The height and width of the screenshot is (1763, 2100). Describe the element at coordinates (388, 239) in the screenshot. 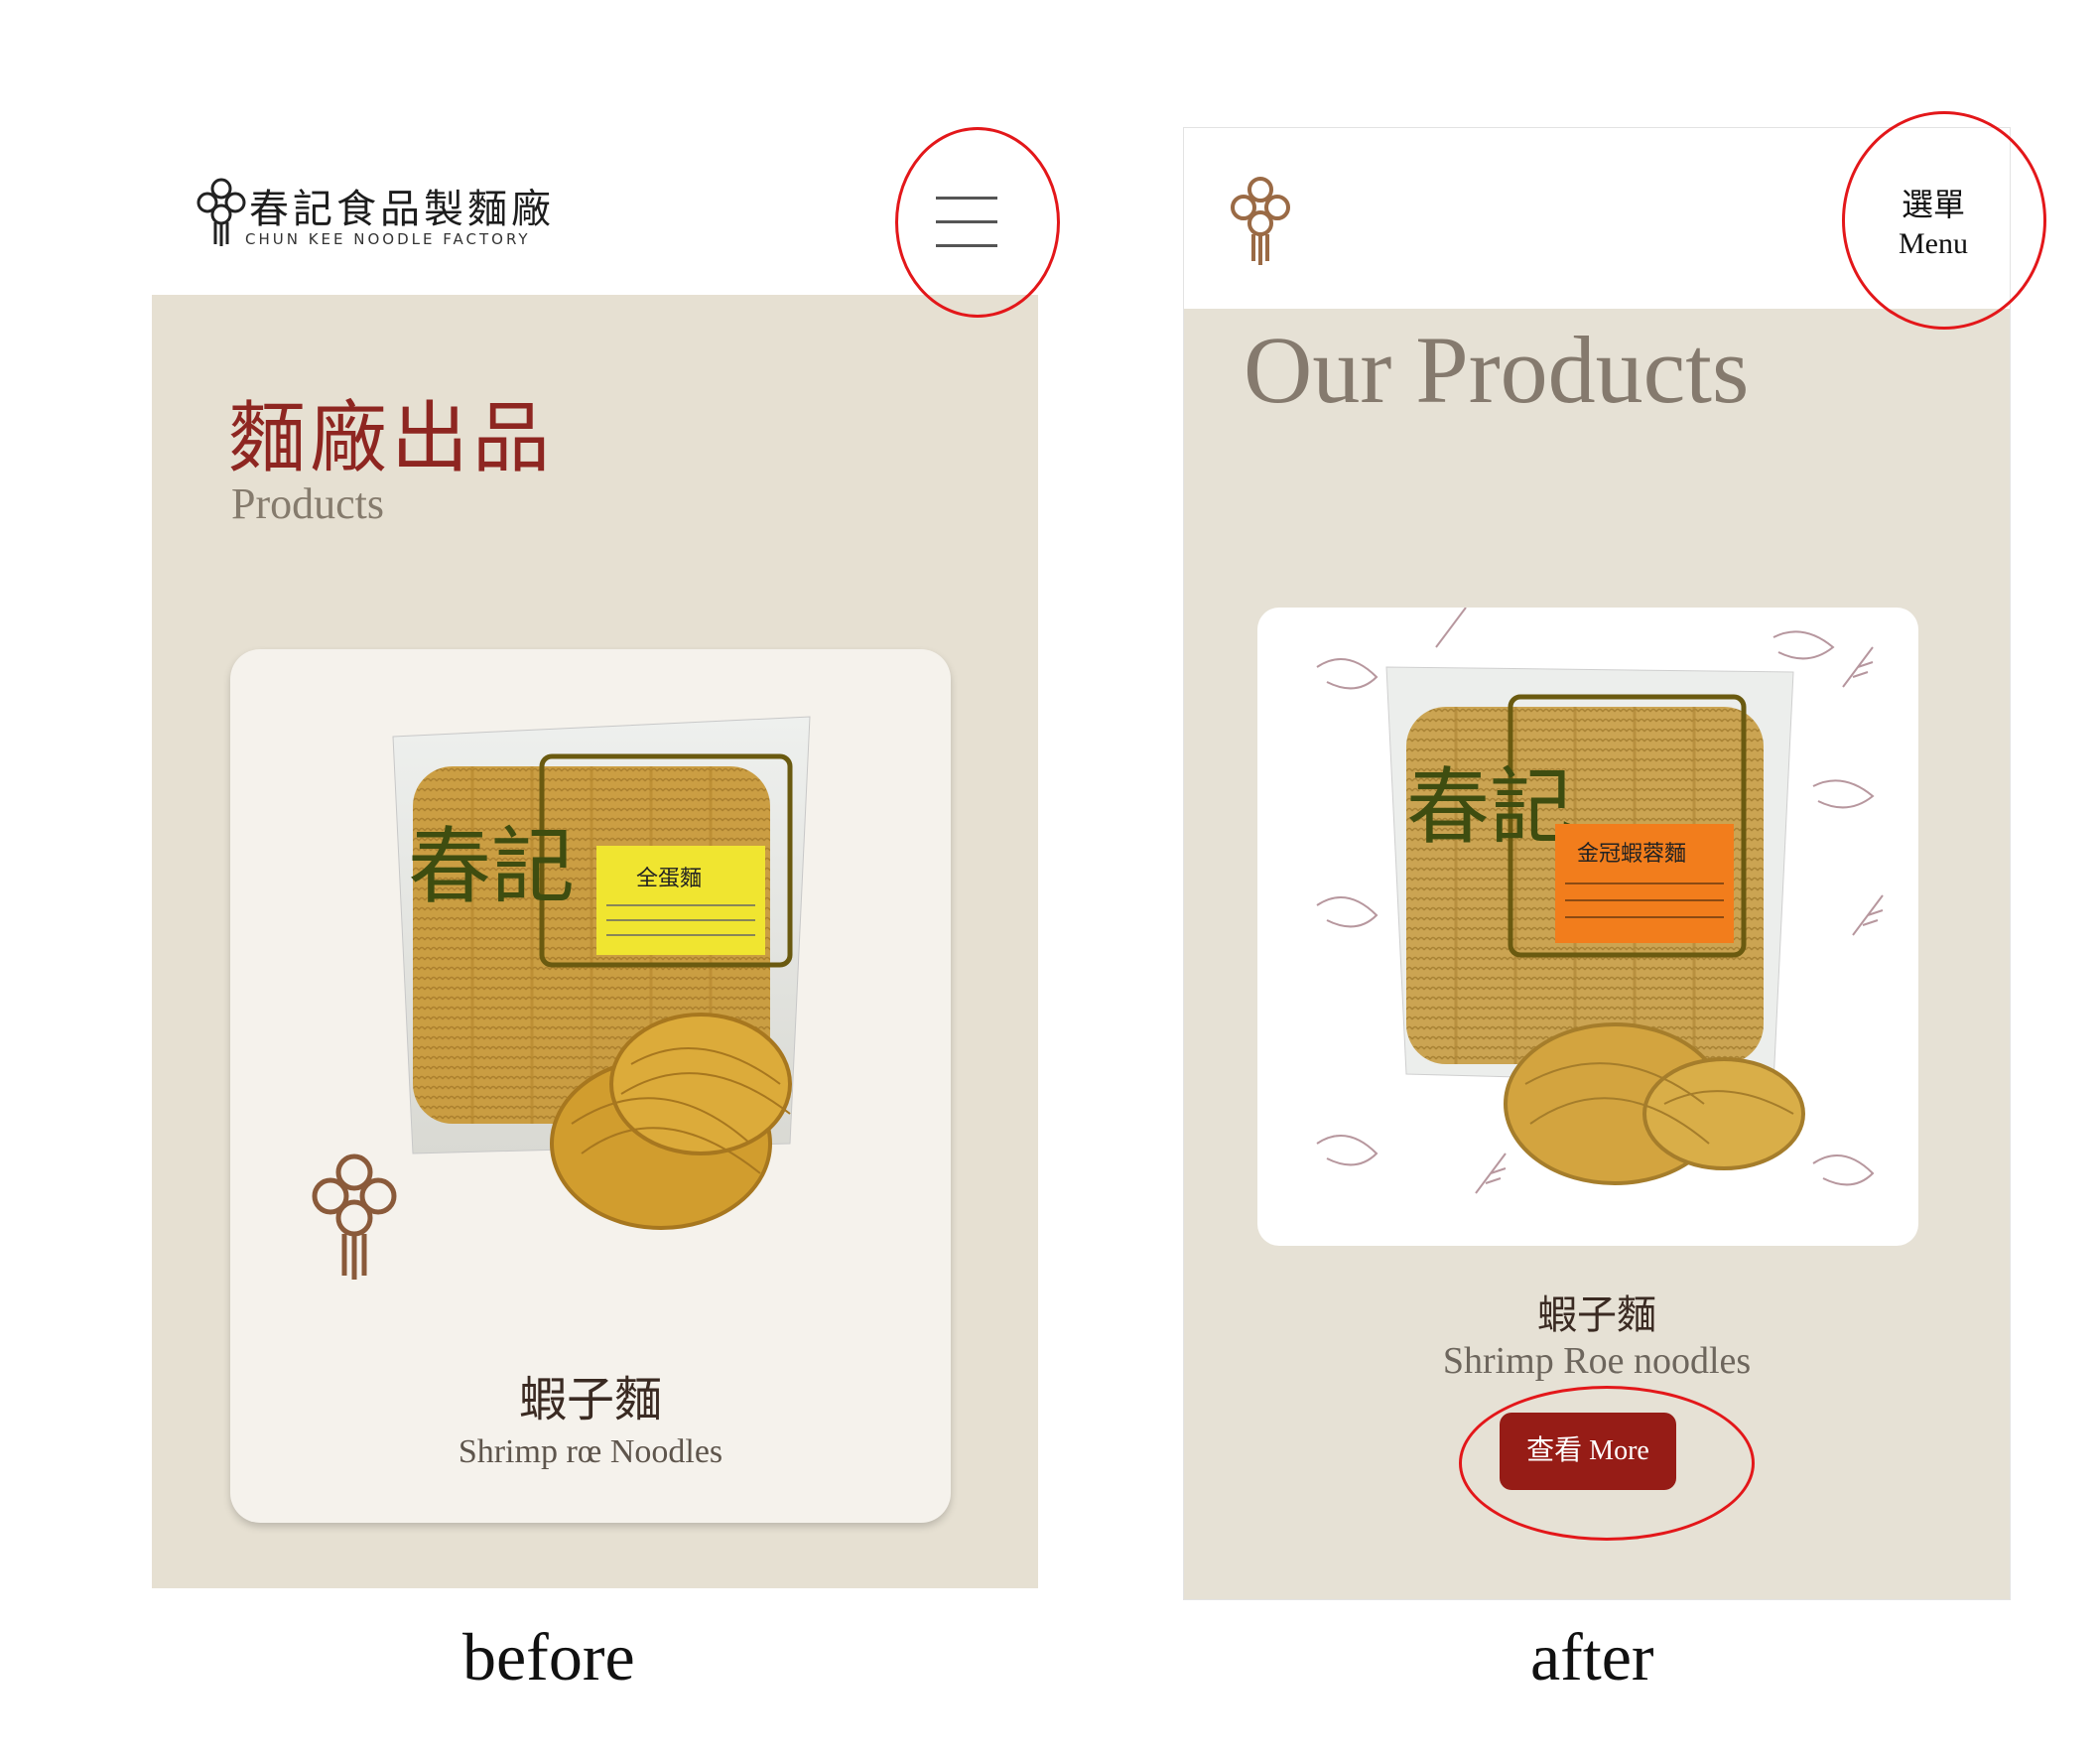

I see `logo-english-name: CHUN KEE NOODLE FACTORY` at that location.